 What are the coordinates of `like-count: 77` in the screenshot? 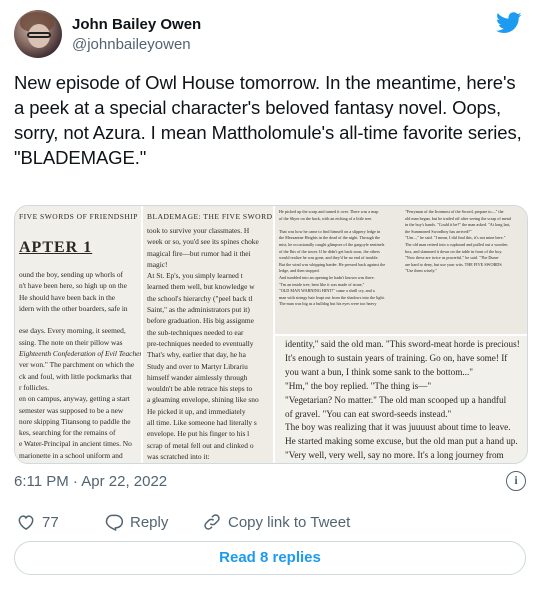 It's located at (50, 522).